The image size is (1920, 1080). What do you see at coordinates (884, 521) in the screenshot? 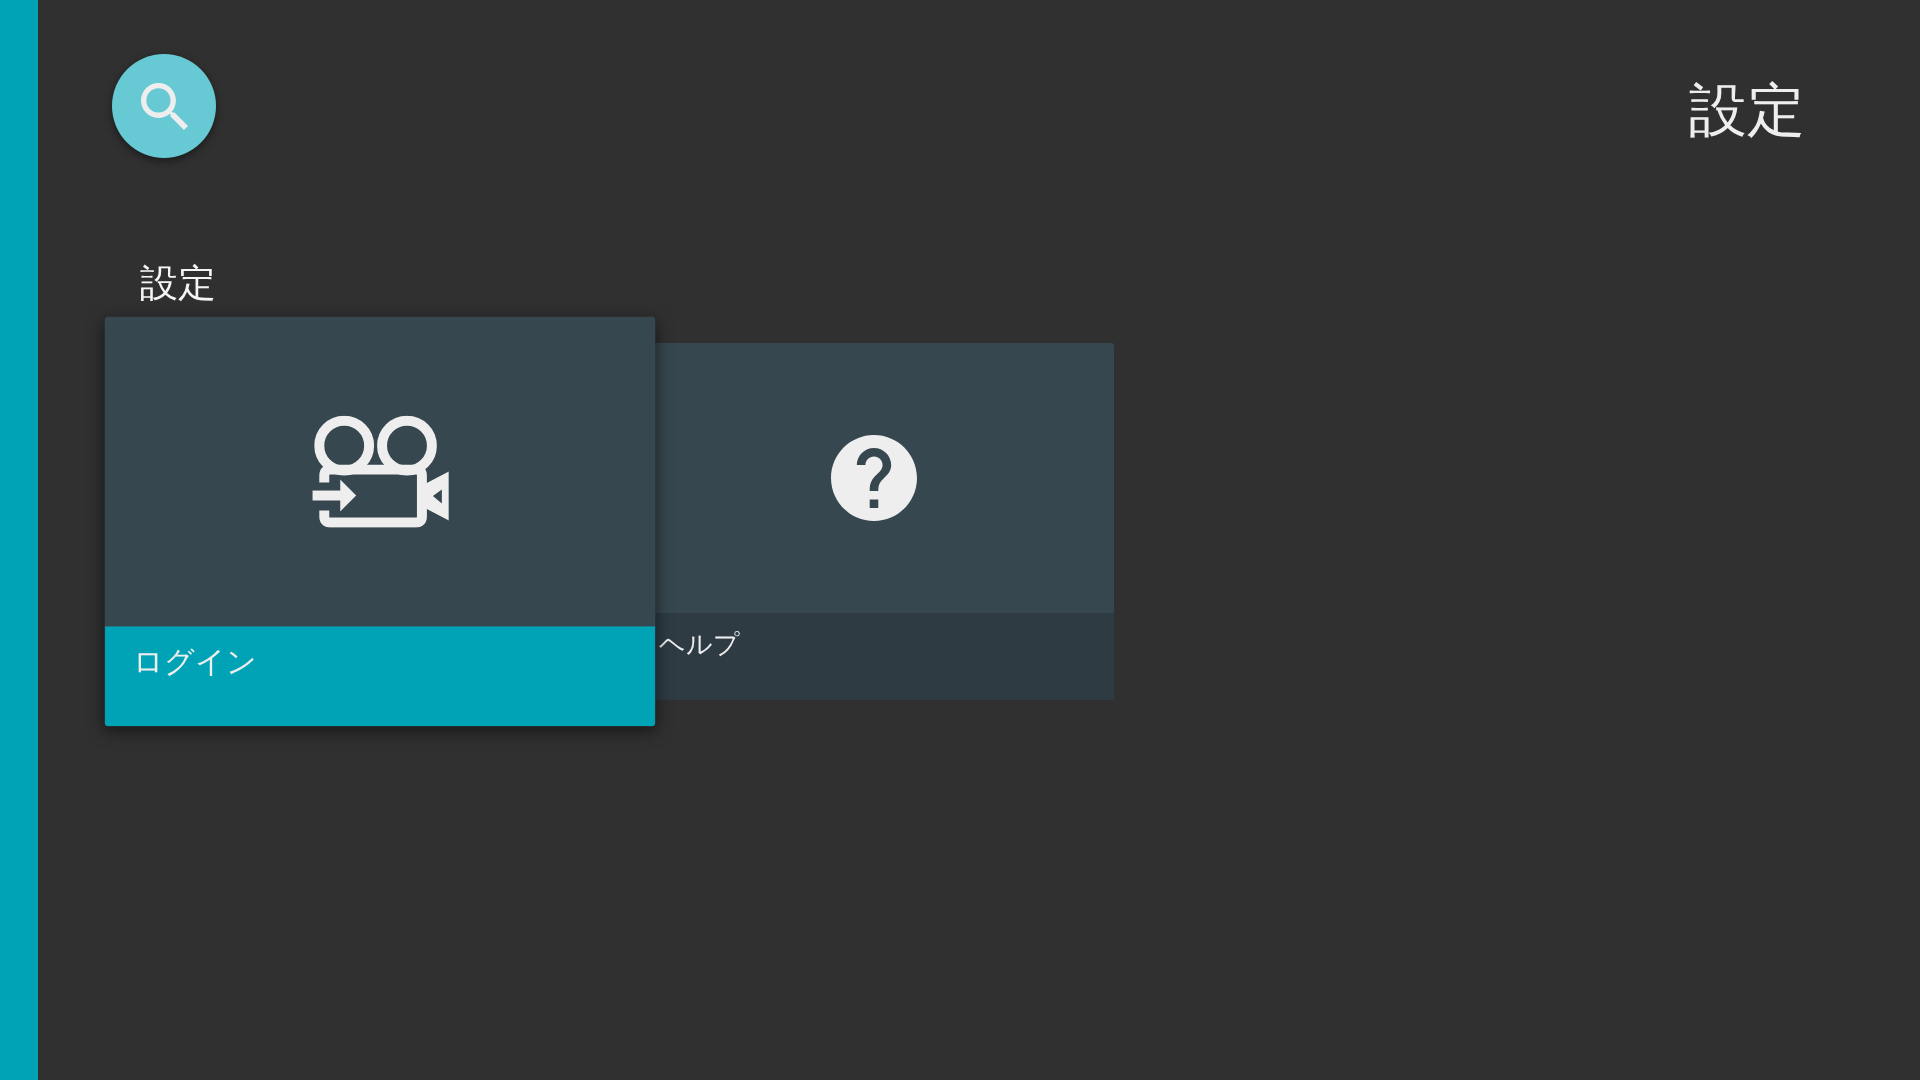
I see `menu-card: ヘルプ` at bounding box center [884, 521].